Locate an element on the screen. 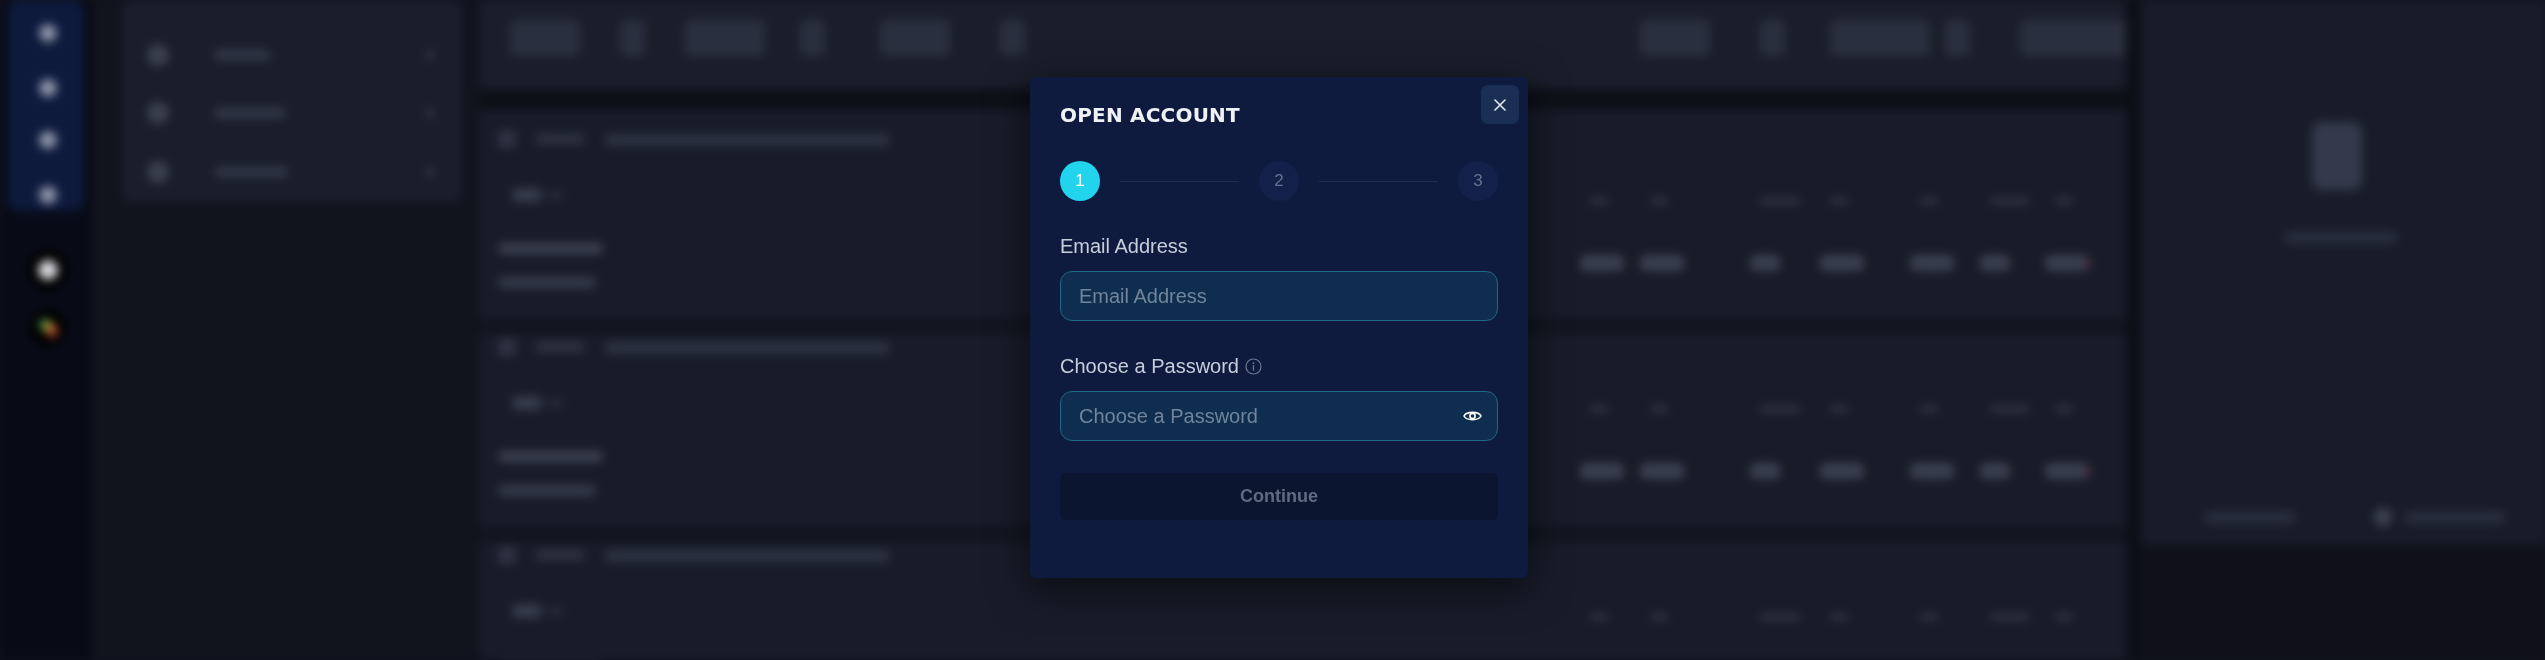  email-field: Email Address is located at coordinates (1279, 296).